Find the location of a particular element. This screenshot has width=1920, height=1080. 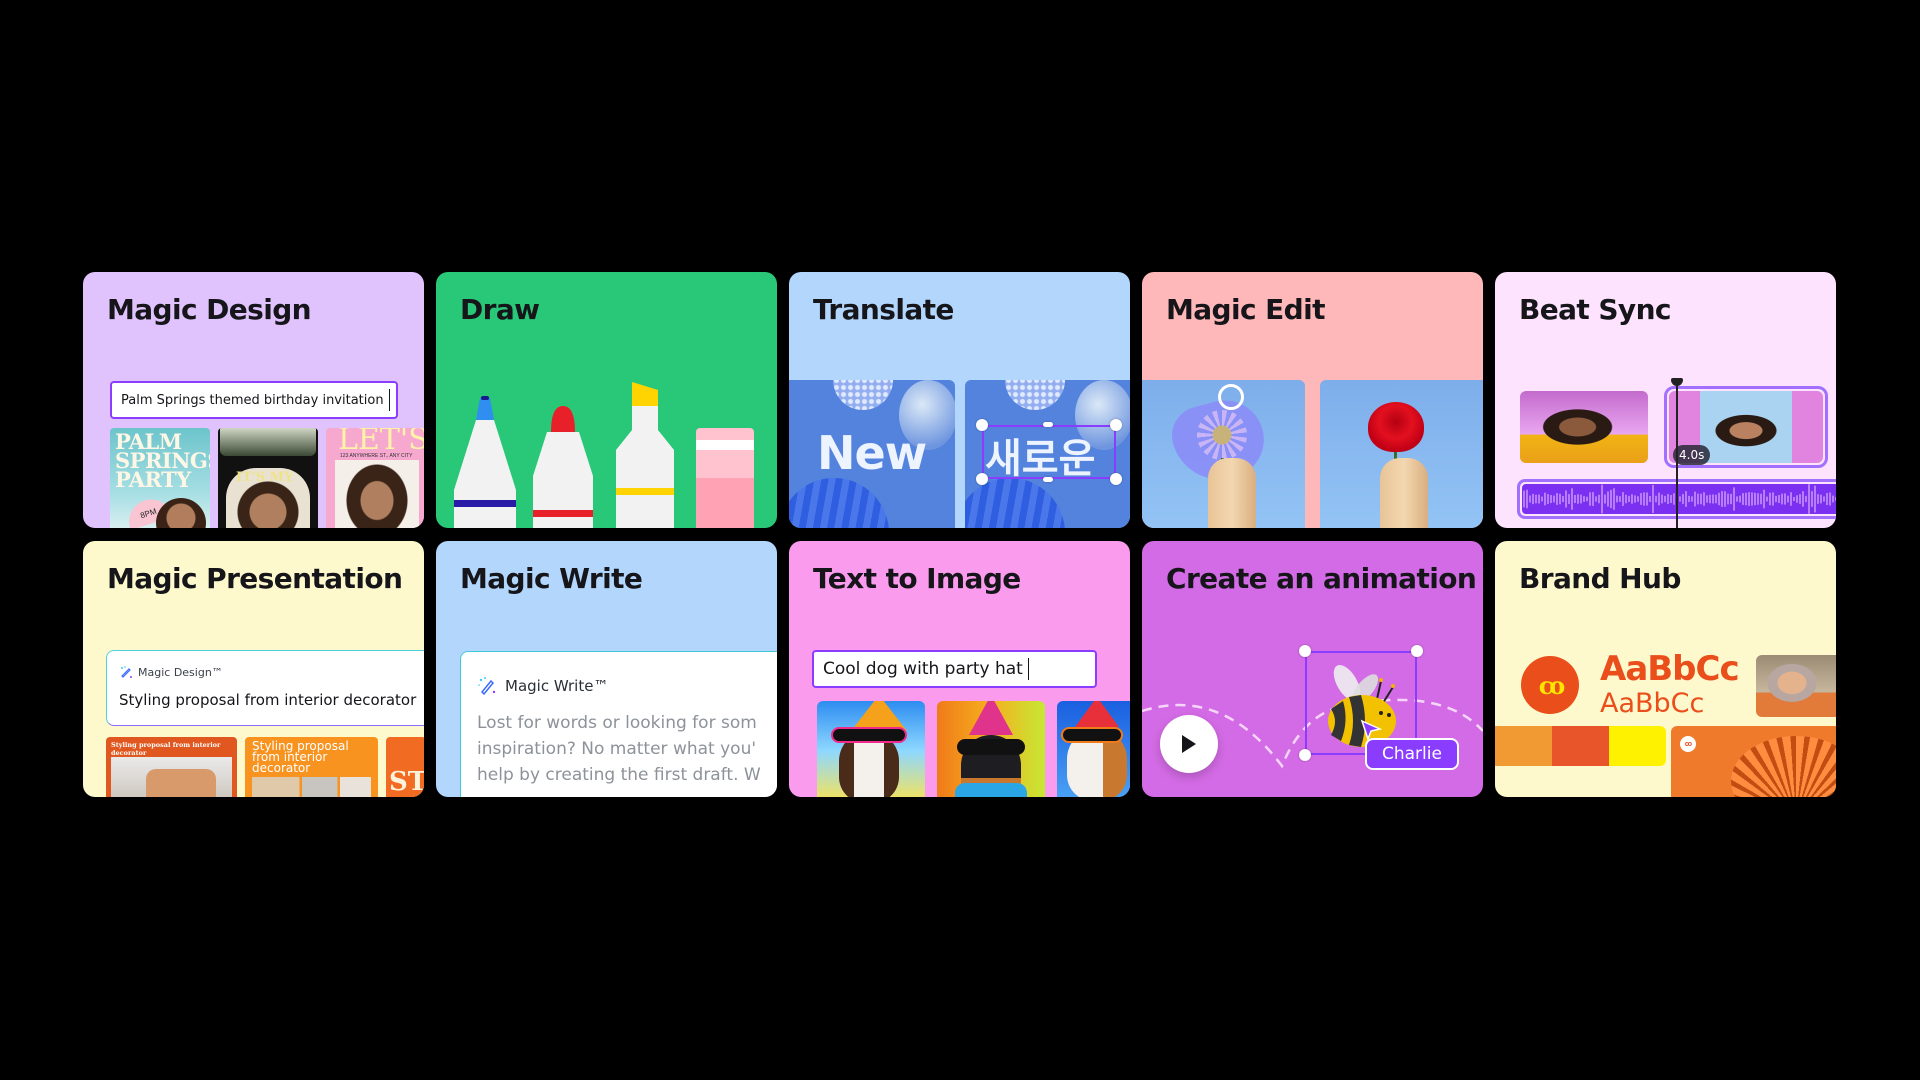

translated-design: 새로운 is located at coordinates (1047, 454).